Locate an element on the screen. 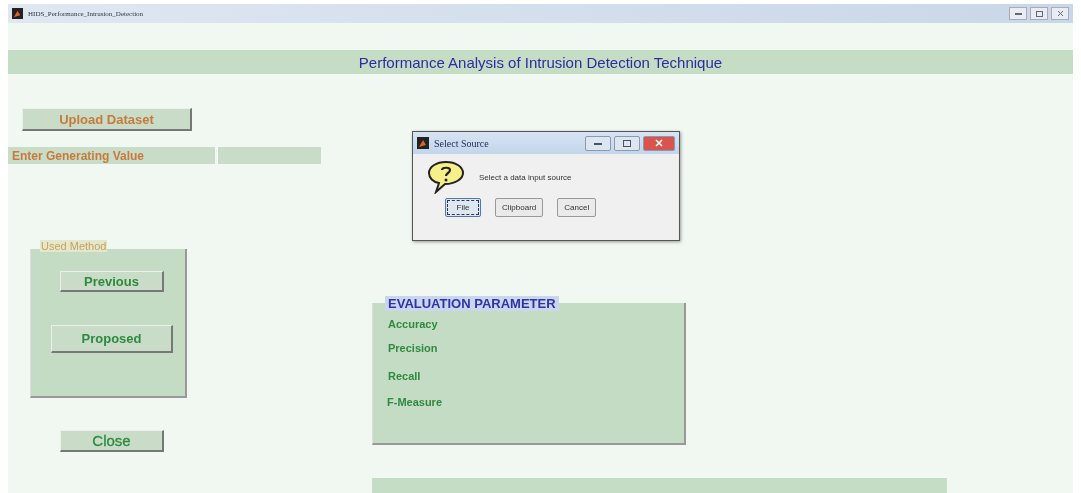 The height and width of the screenshot is (493, 1081). dialog-title: Select Source is located at coordinates (461, 143).